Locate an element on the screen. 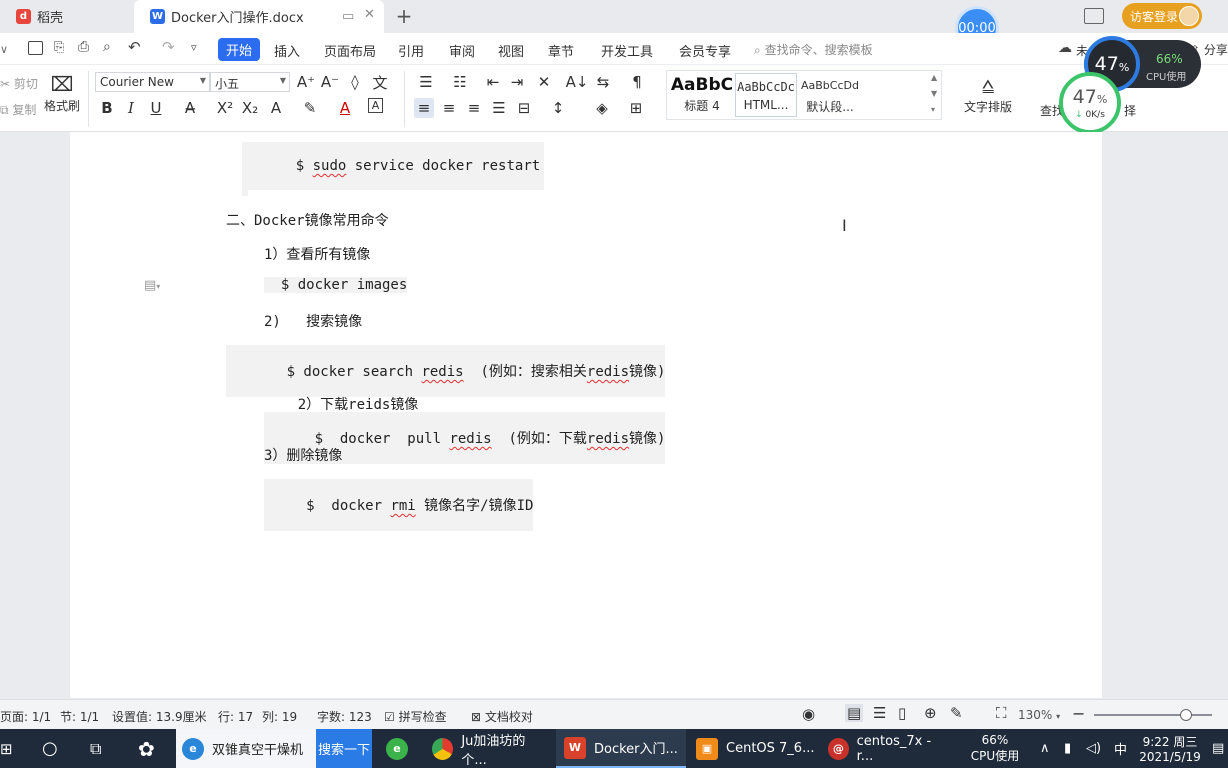 This screenshot has width=1228, height=768. format-painter-button: ⌧ 格式刷 is located at coordinates (62, 92).